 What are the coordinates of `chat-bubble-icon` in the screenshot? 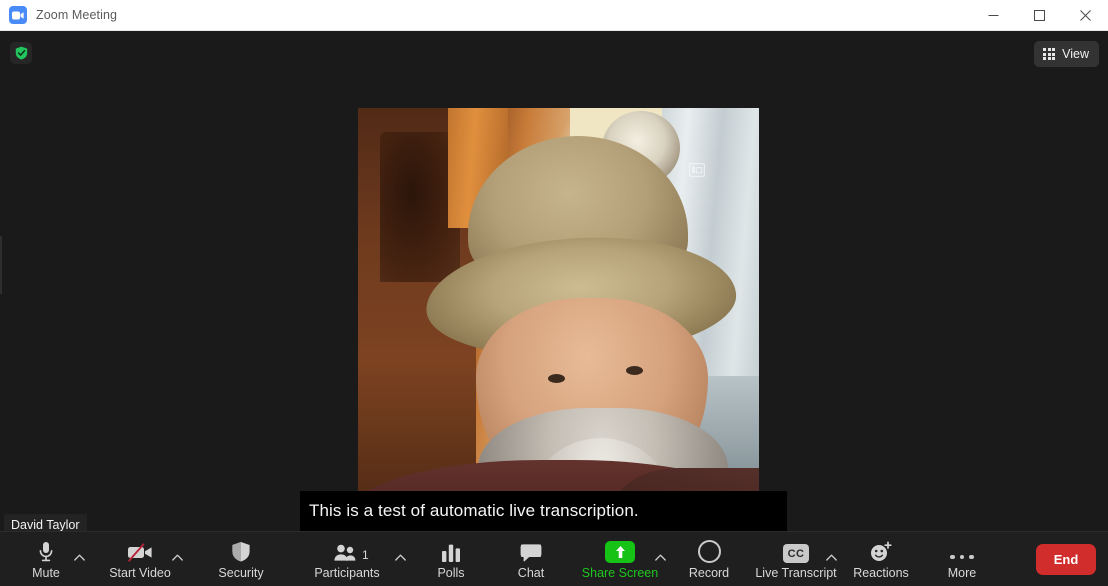 It's located at (531, 551).